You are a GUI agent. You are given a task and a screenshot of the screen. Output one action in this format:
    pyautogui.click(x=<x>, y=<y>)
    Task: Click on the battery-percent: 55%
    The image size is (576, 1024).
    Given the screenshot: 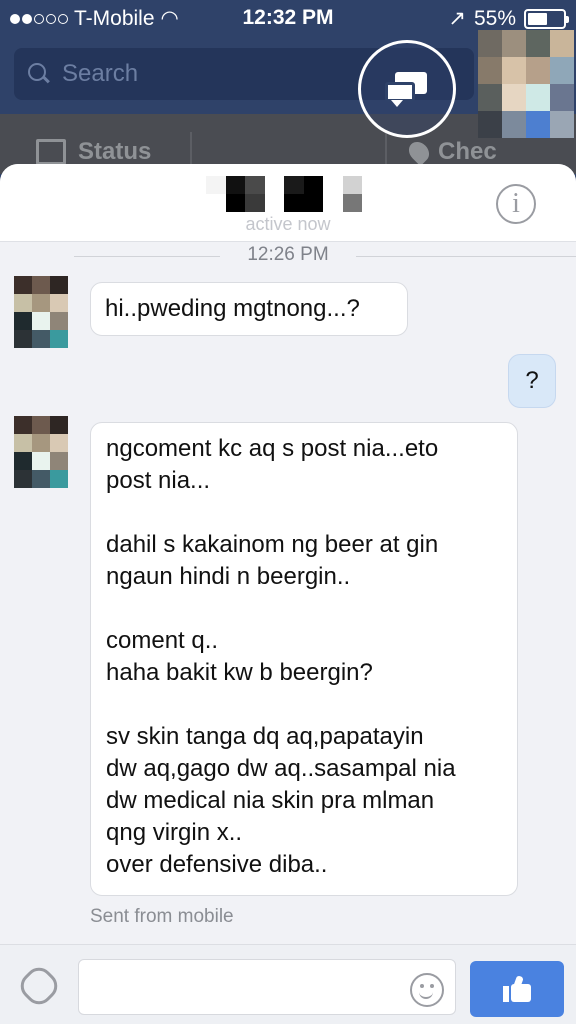 What is the action you would take?
    pyautogui.click(x=494, y=18)
    